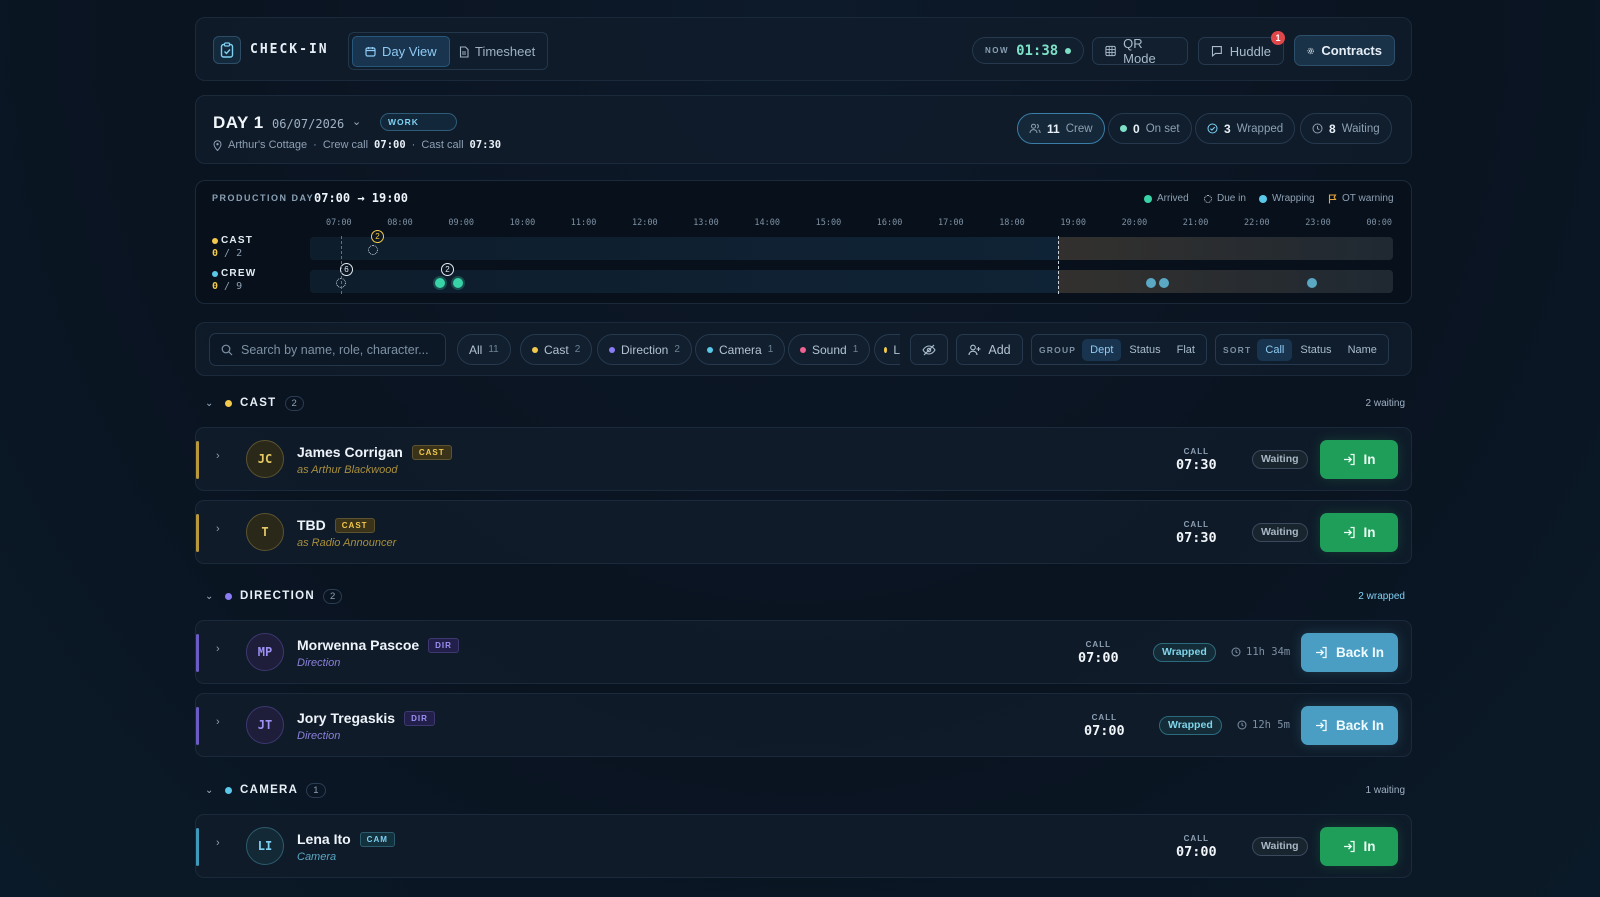 This screenshot has width=1600, height=897. I want to click on due-in-marker, so click(373, 250).